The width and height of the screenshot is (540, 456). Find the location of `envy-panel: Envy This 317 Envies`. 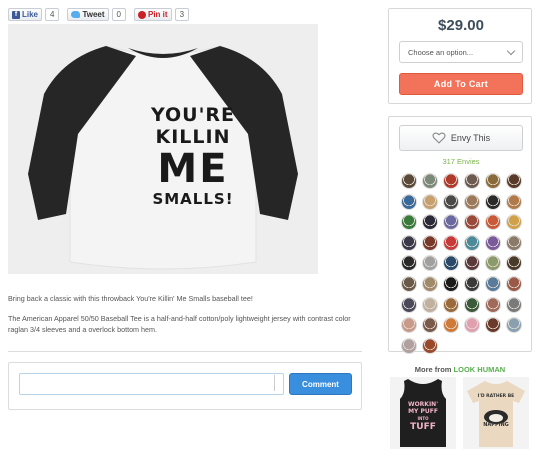

envy-panel: Envy This 317 Envies is located at coordinates (460, 235).